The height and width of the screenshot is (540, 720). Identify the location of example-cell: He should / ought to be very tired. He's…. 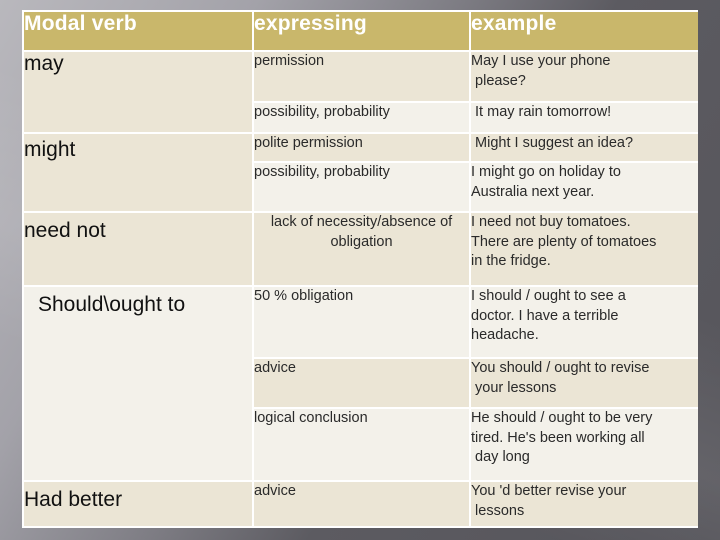
(584, 444).